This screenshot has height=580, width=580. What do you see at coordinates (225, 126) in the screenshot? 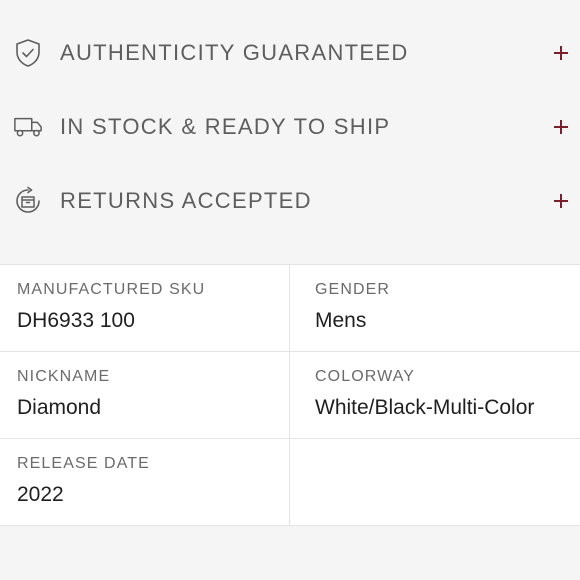
I see `accordion-label: IN STOCK & READY TO SHIP` at bounding box center [225, 126].